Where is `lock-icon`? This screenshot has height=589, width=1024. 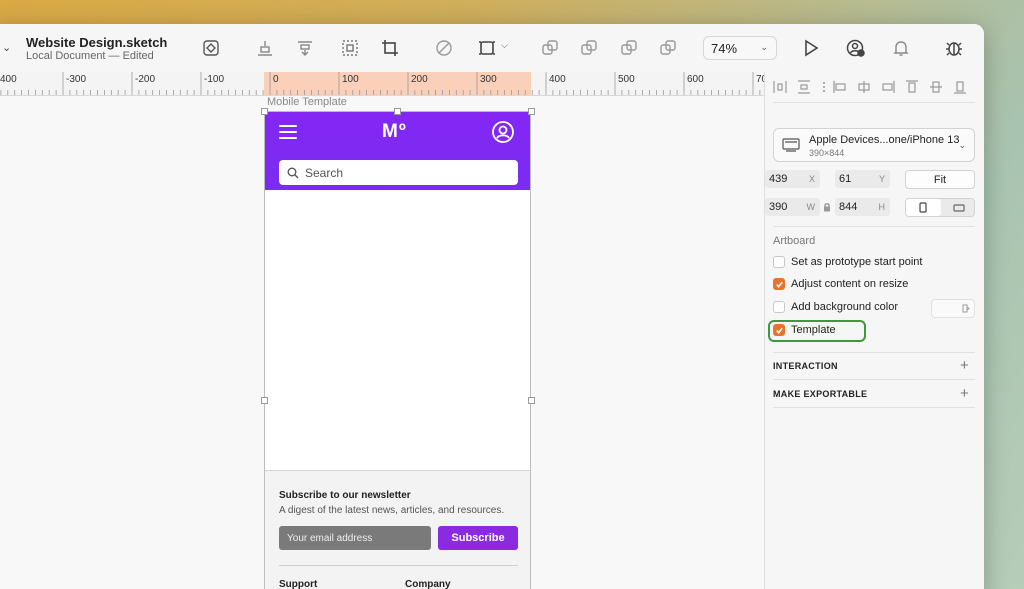
lock-icon is located at coordinates (827, 207).